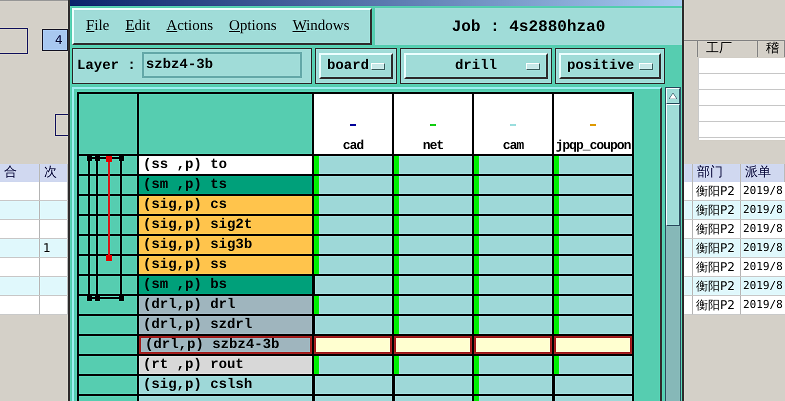 The width and height of the screenshot is (785, 401). I want to click on layer-name: (sm ,p) bs, so click(225, 285).